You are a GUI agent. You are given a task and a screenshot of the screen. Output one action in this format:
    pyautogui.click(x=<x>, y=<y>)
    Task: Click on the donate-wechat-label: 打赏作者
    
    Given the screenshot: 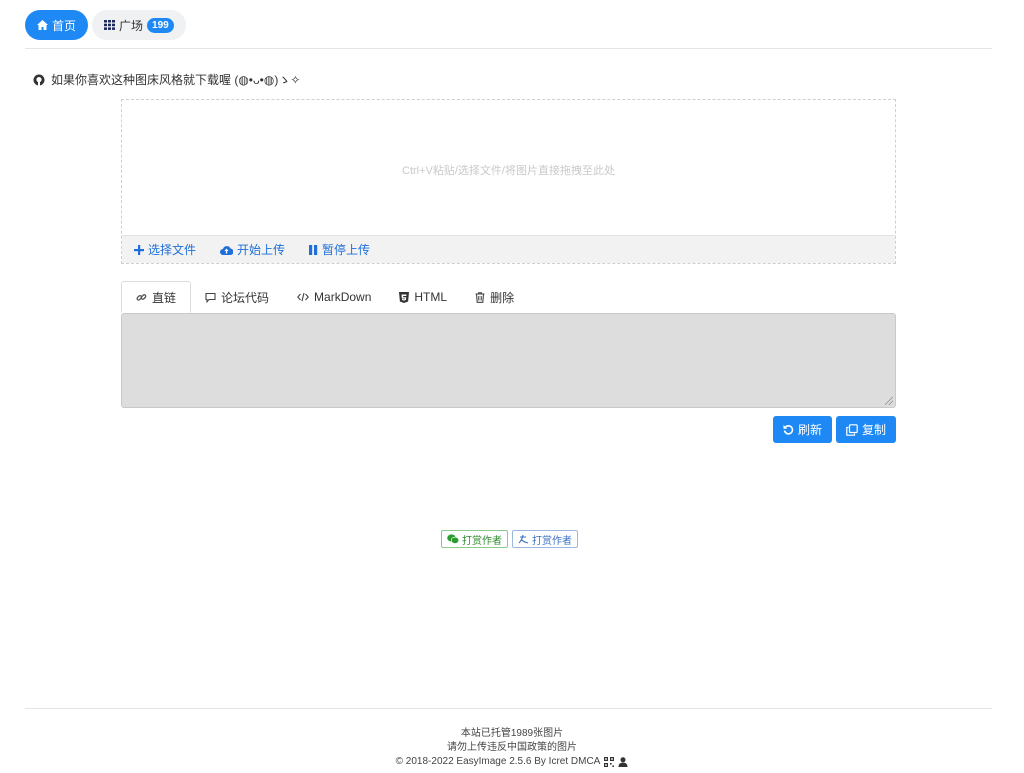 What is the action you would take?
    pyautogui.click(x=482, y=541)
    